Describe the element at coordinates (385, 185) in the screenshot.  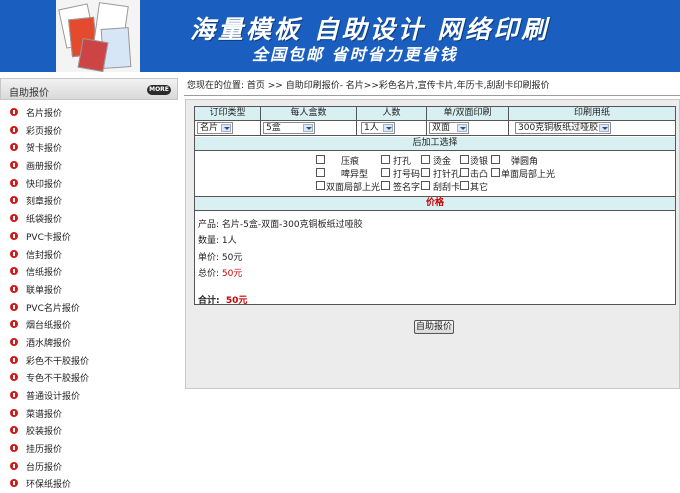
I see `checkbox-signature` at that location.